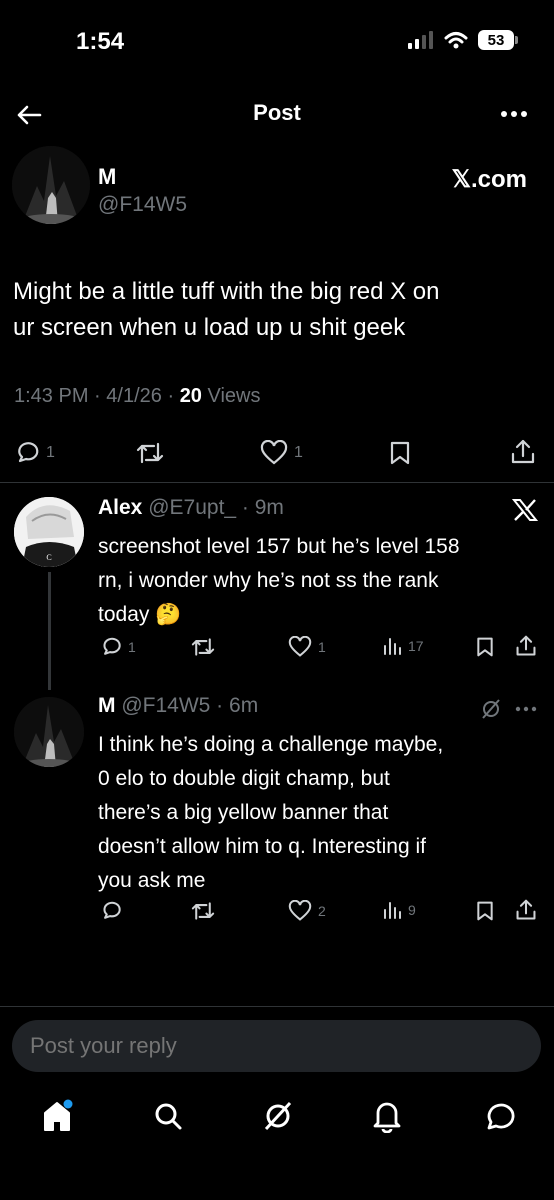 This screenshot has width=554, height=1200. I want to click on messages-icon, so click(501, 1116).